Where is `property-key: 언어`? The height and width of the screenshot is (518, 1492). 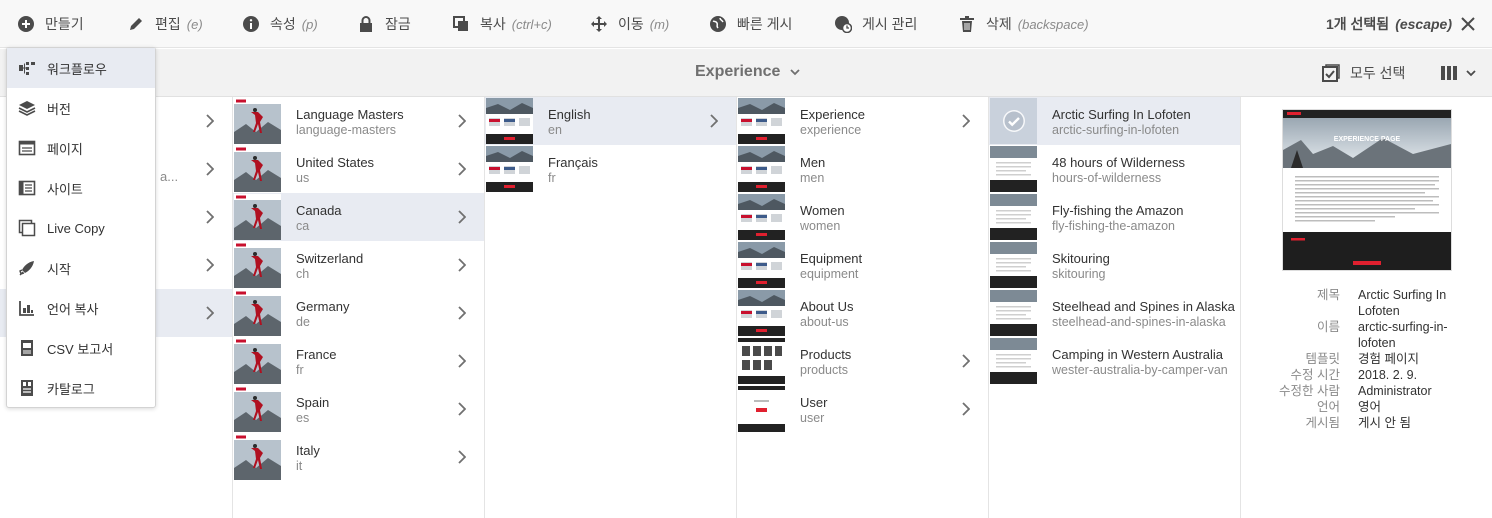 property-key: 언어 is located at coordinates (1328, 407).